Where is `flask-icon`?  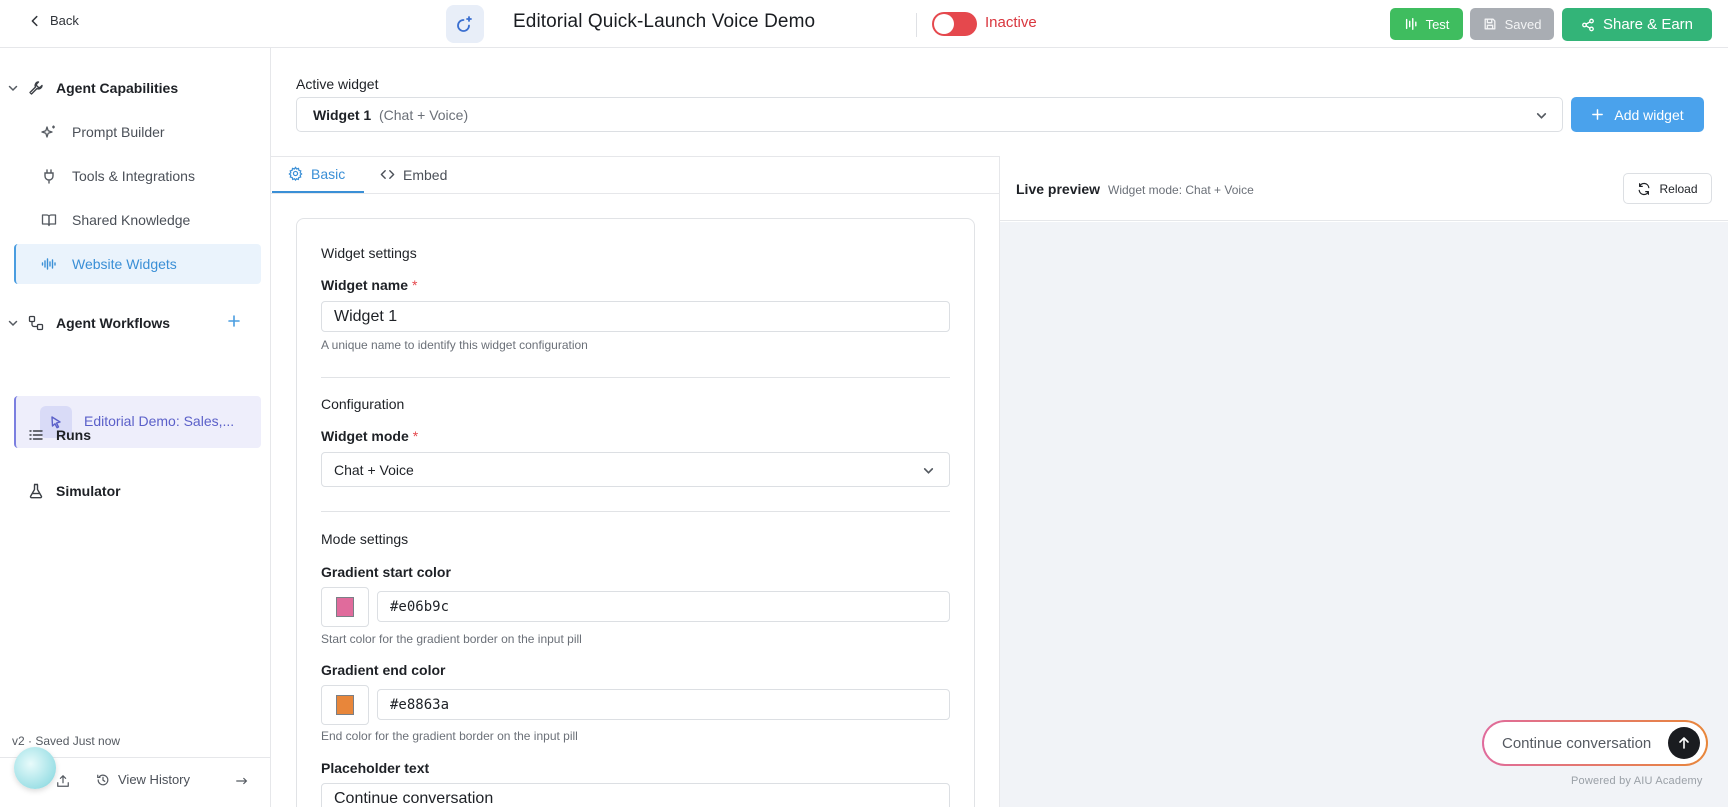
flask-icon is located at coordinates (36, 491).